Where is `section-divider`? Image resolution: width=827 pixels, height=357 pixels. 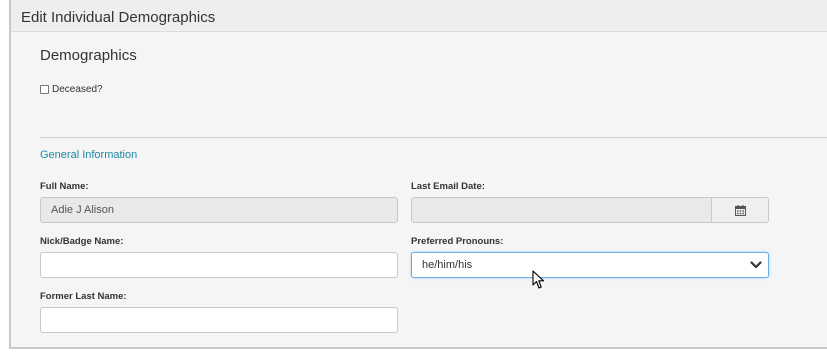 section-divider is located at coordinates (433, 137).